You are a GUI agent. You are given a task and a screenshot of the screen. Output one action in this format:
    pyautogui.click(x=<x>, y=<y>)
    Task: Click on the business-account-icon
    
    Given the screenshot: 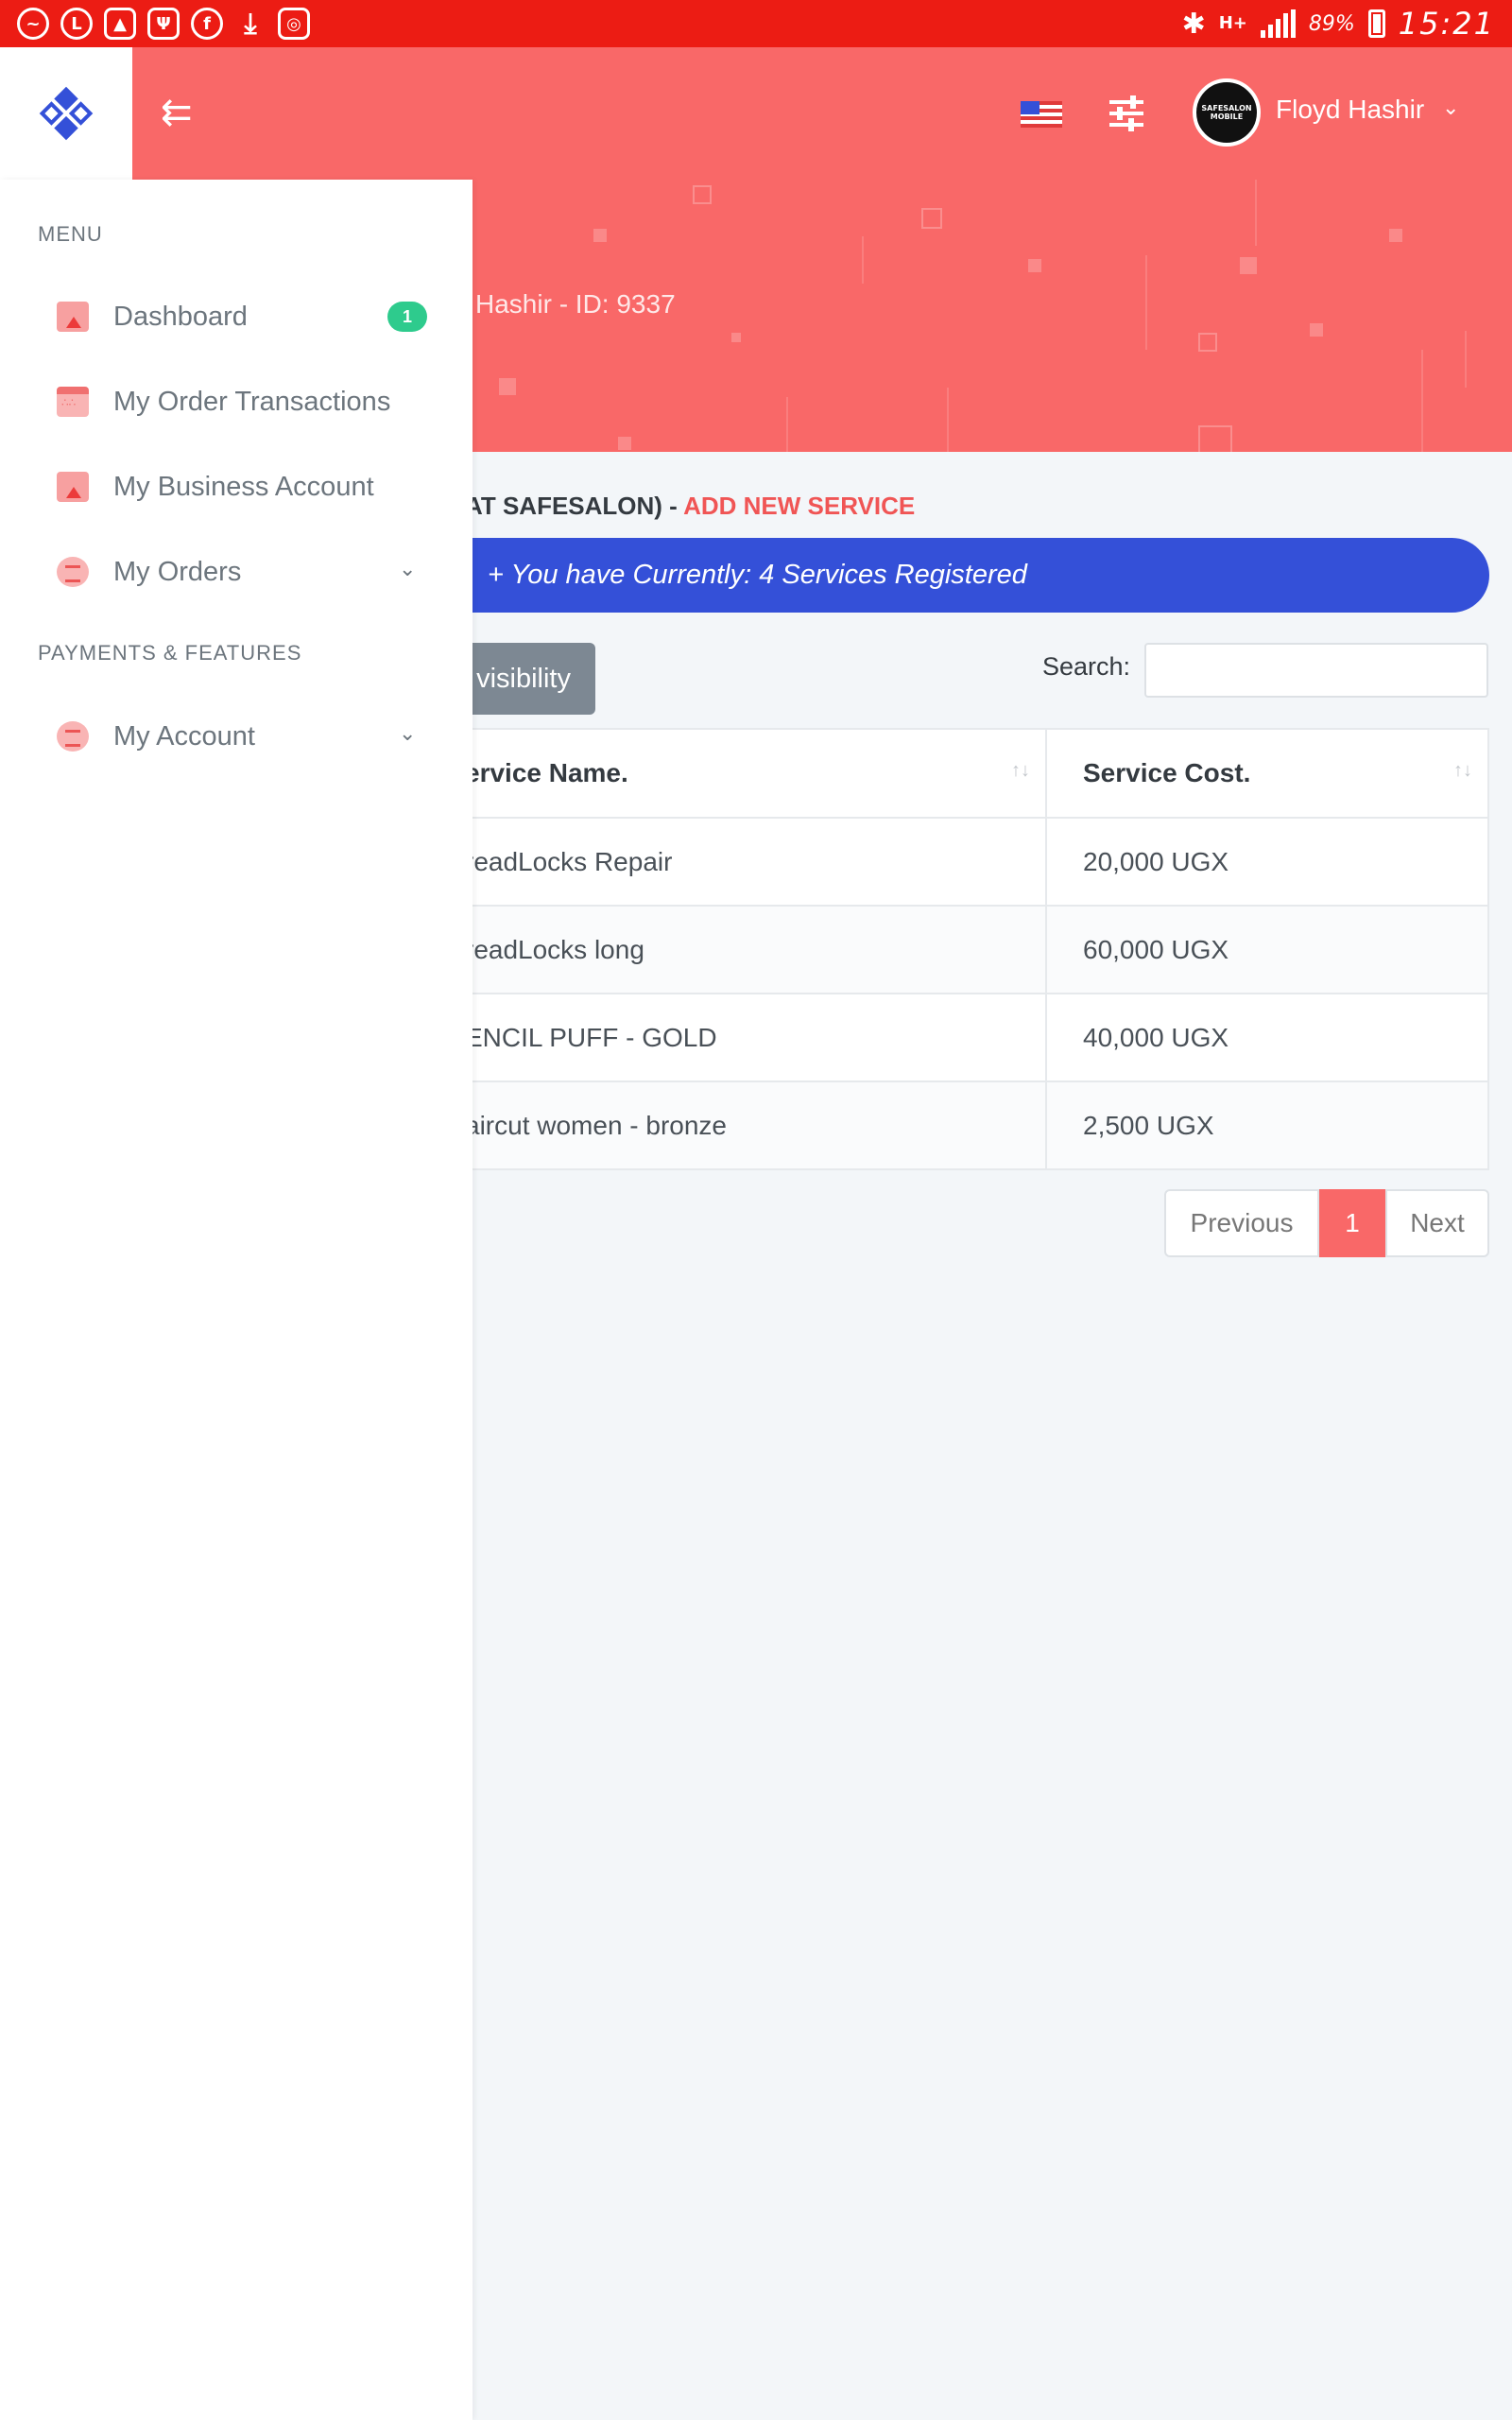 What is the action you would take?
    pyautogui.click(x=73, y=487)
    